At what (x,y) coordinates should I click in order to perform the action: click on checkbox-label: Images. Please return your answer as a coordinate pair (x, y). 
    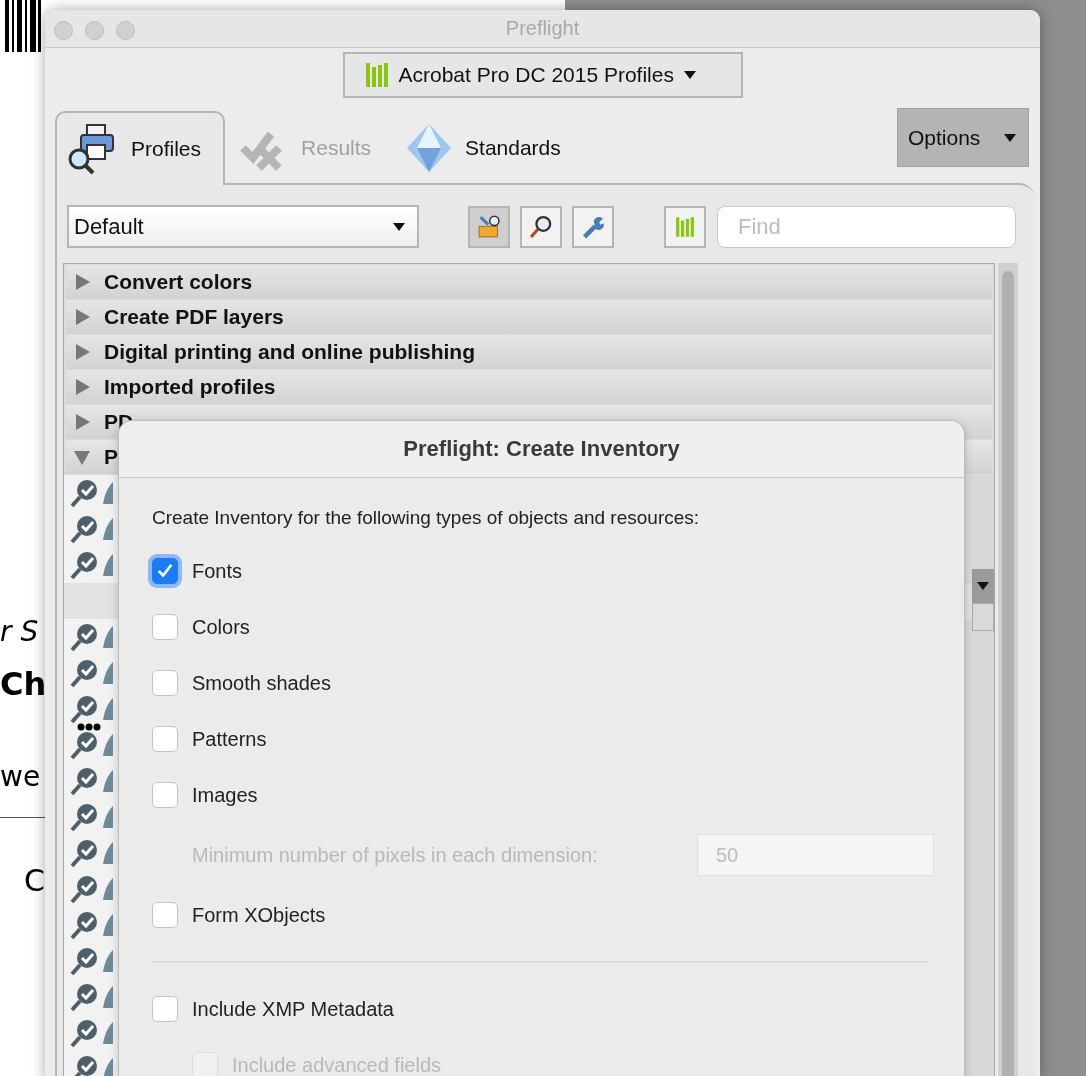
    Looking at the image, I should click on (225, 795).